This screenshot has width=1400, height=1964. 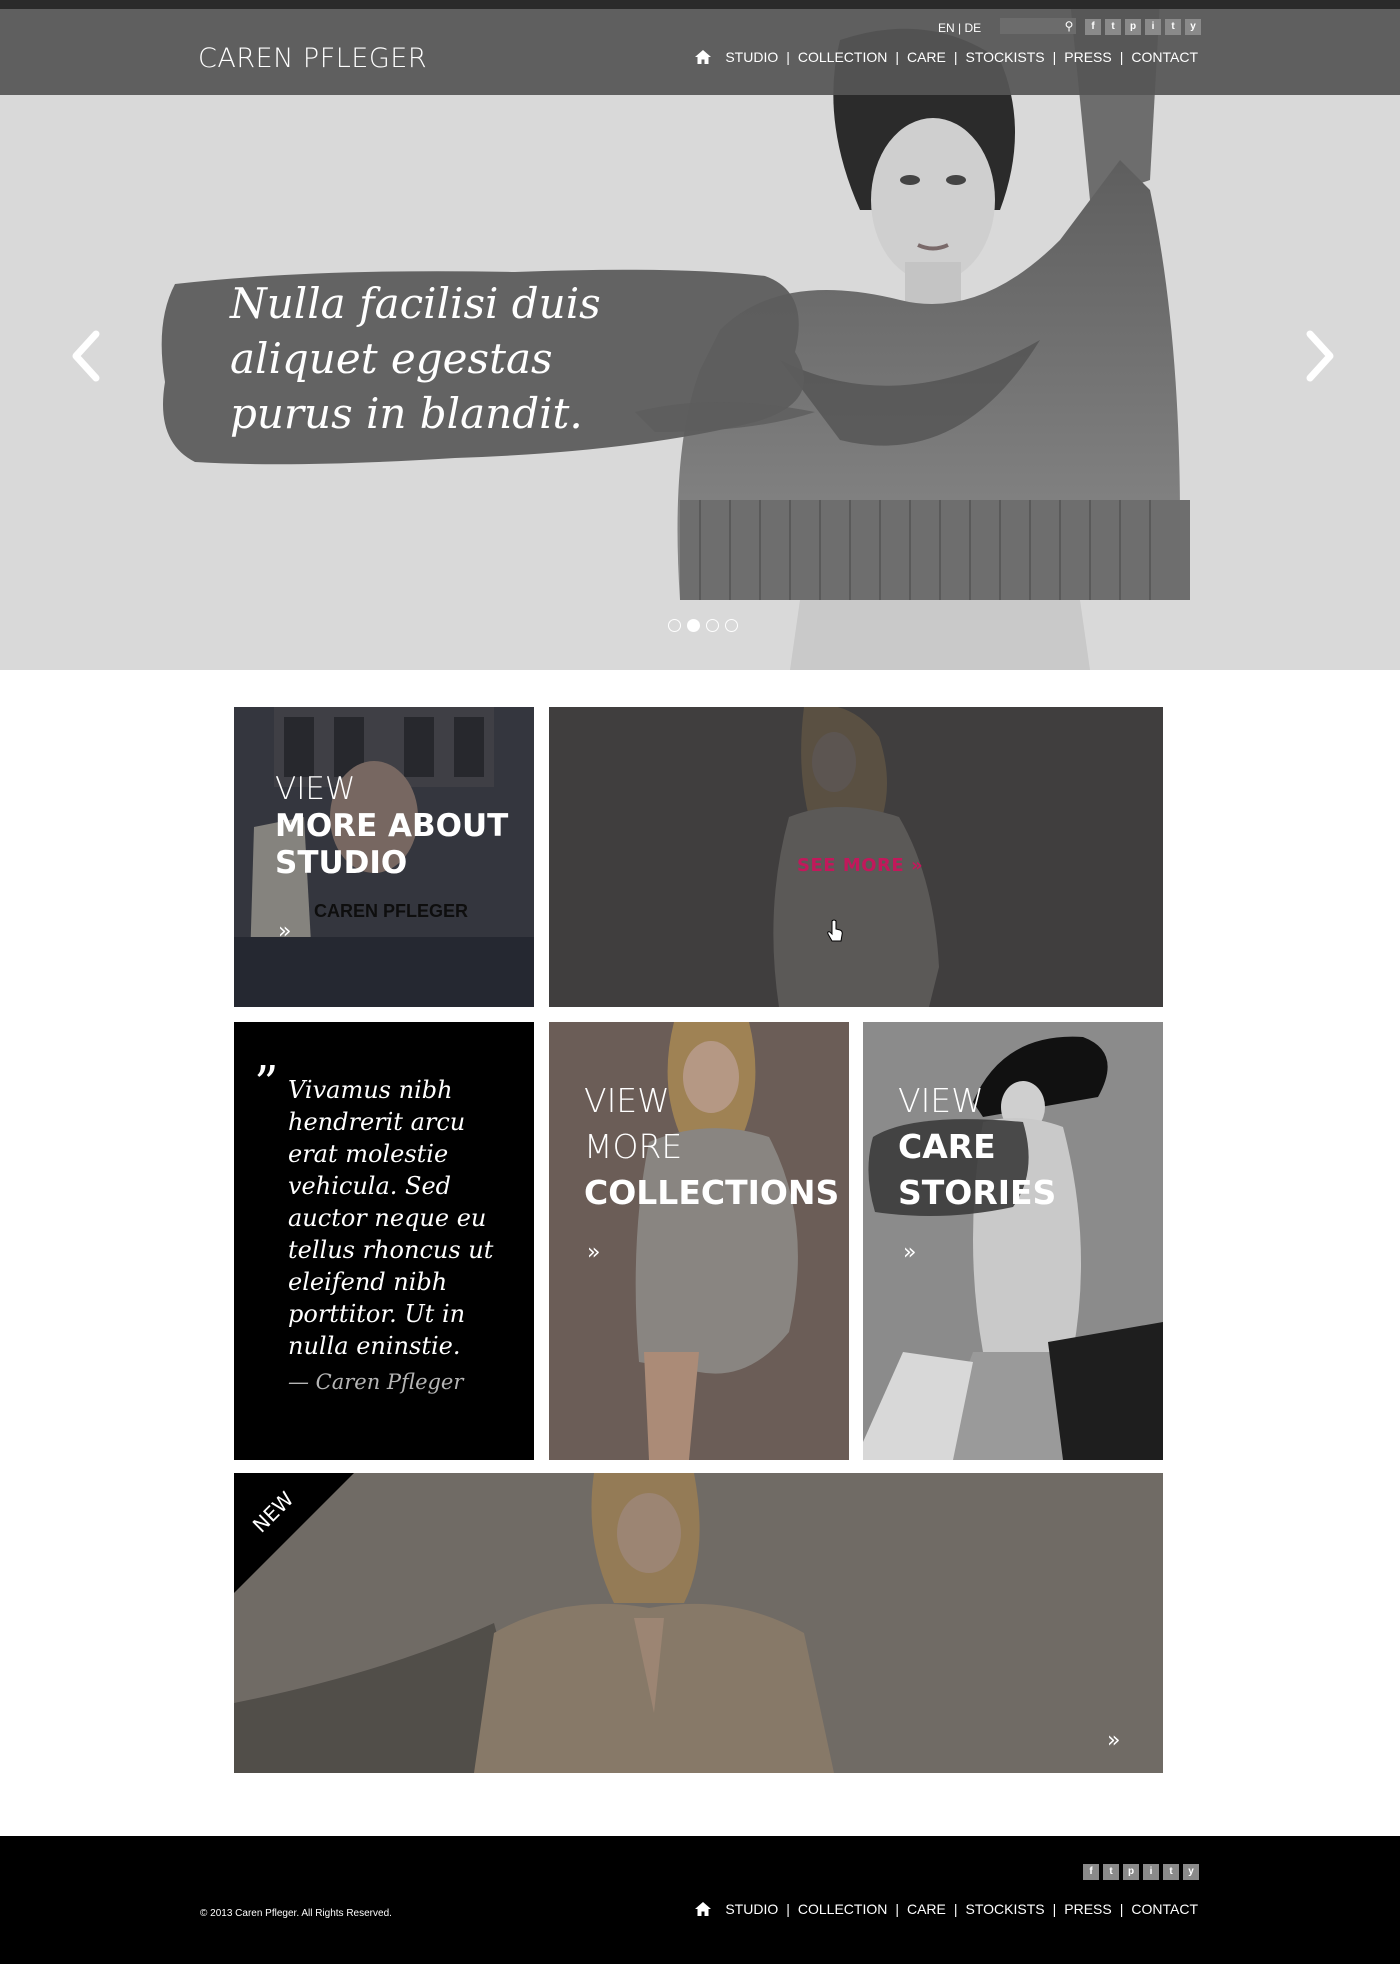 I want to click on tumblr-icon: t, so click(x=1173, y=27).